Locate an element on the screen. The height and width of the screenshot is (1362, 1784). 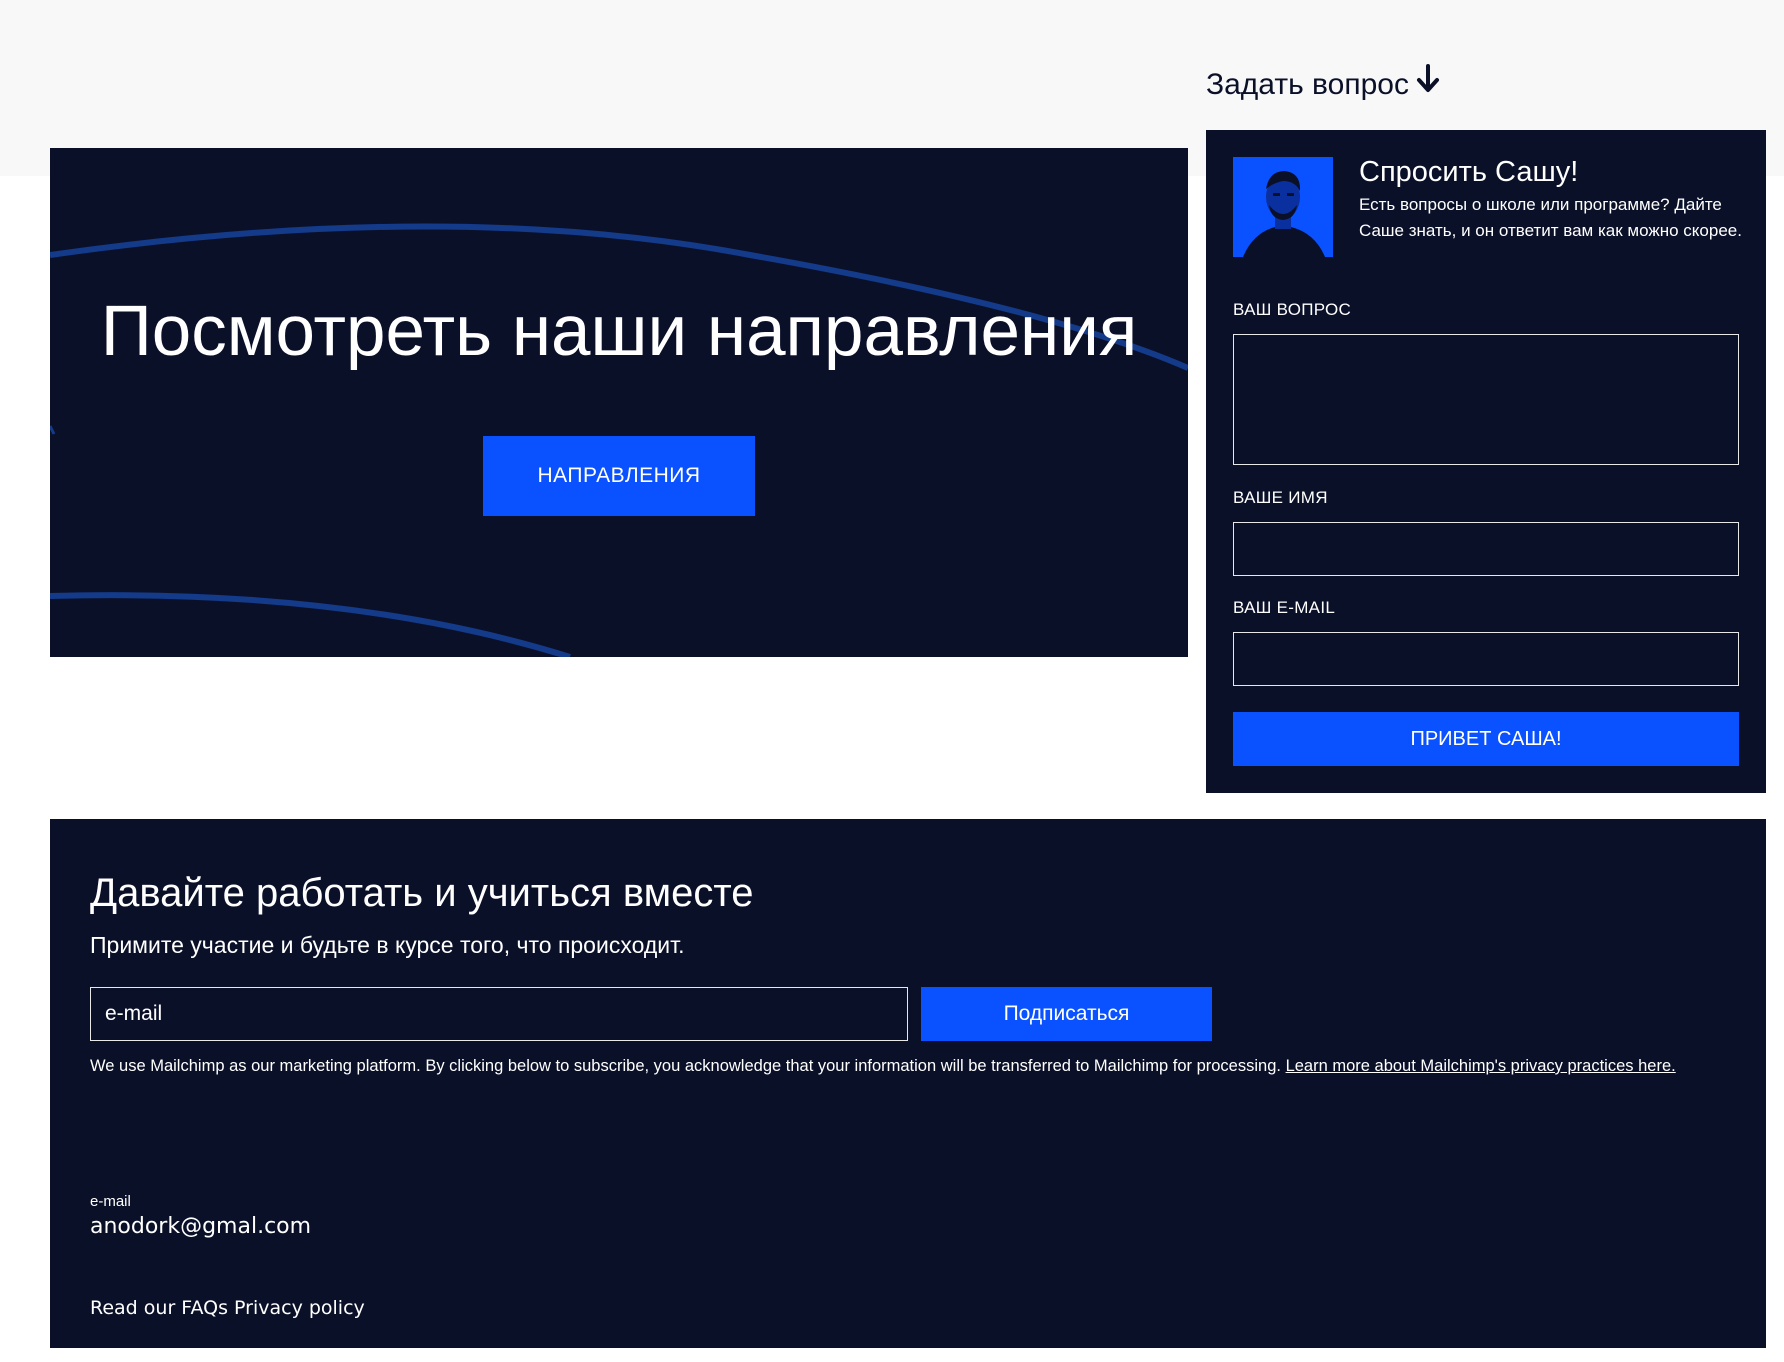
ask-heading-text: Задать вопрос is located at coordinates (1307, 84).